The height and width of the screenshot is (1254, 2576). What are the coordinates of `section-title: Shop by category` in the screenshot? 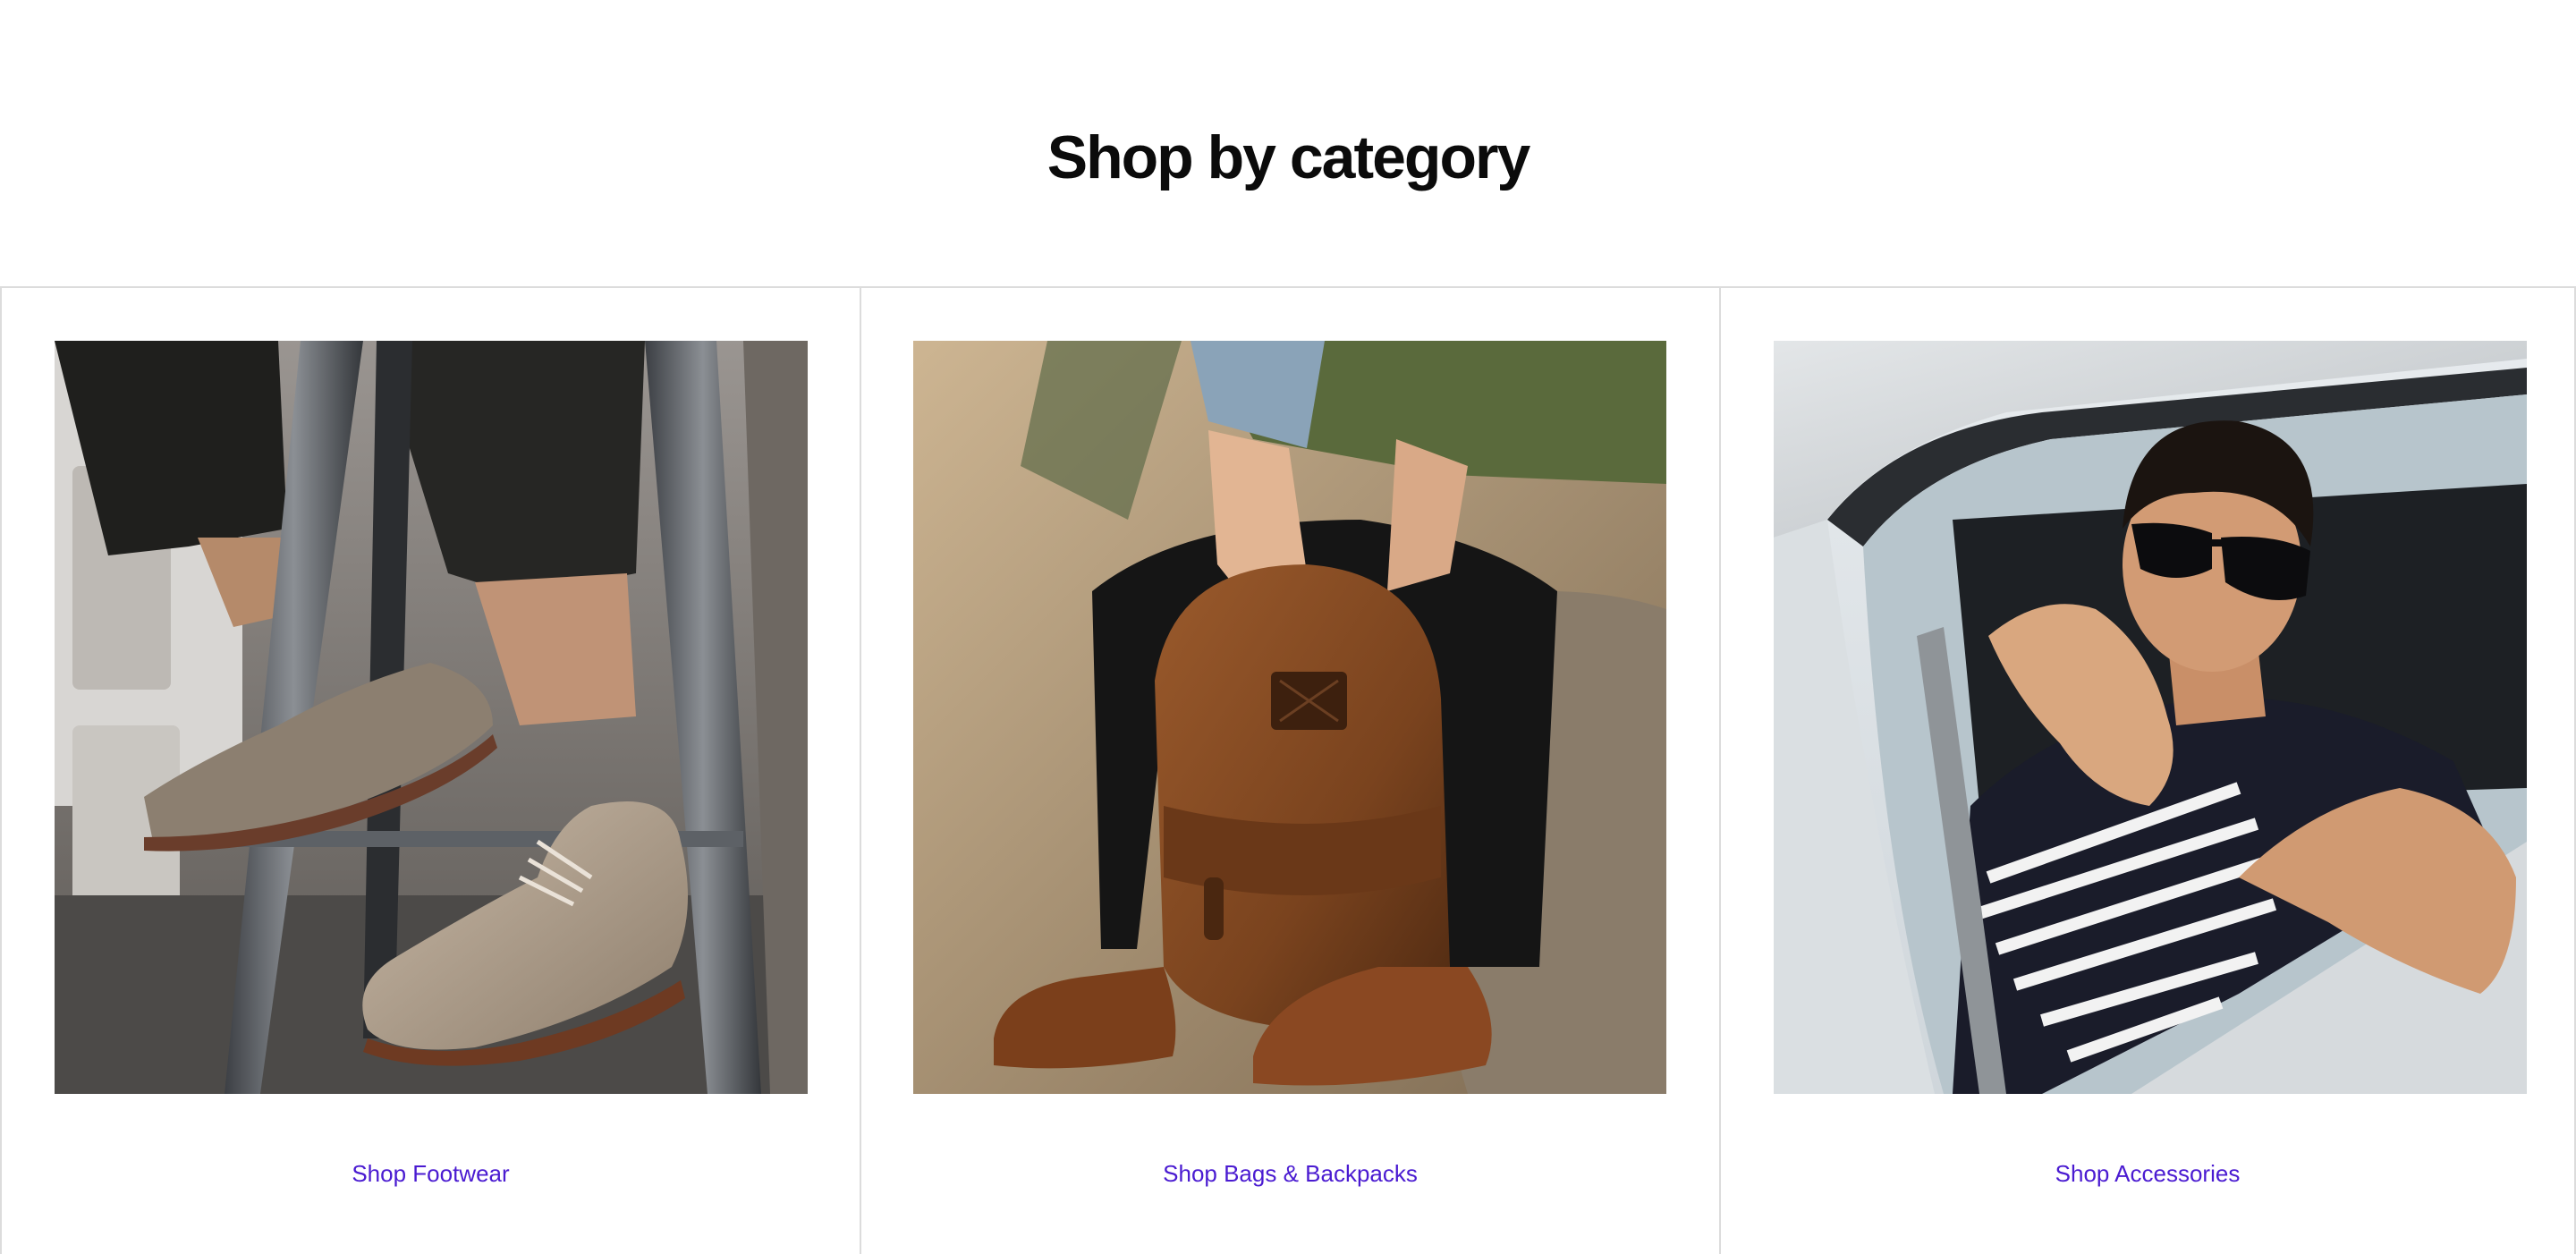 It's located at (1288, 157).